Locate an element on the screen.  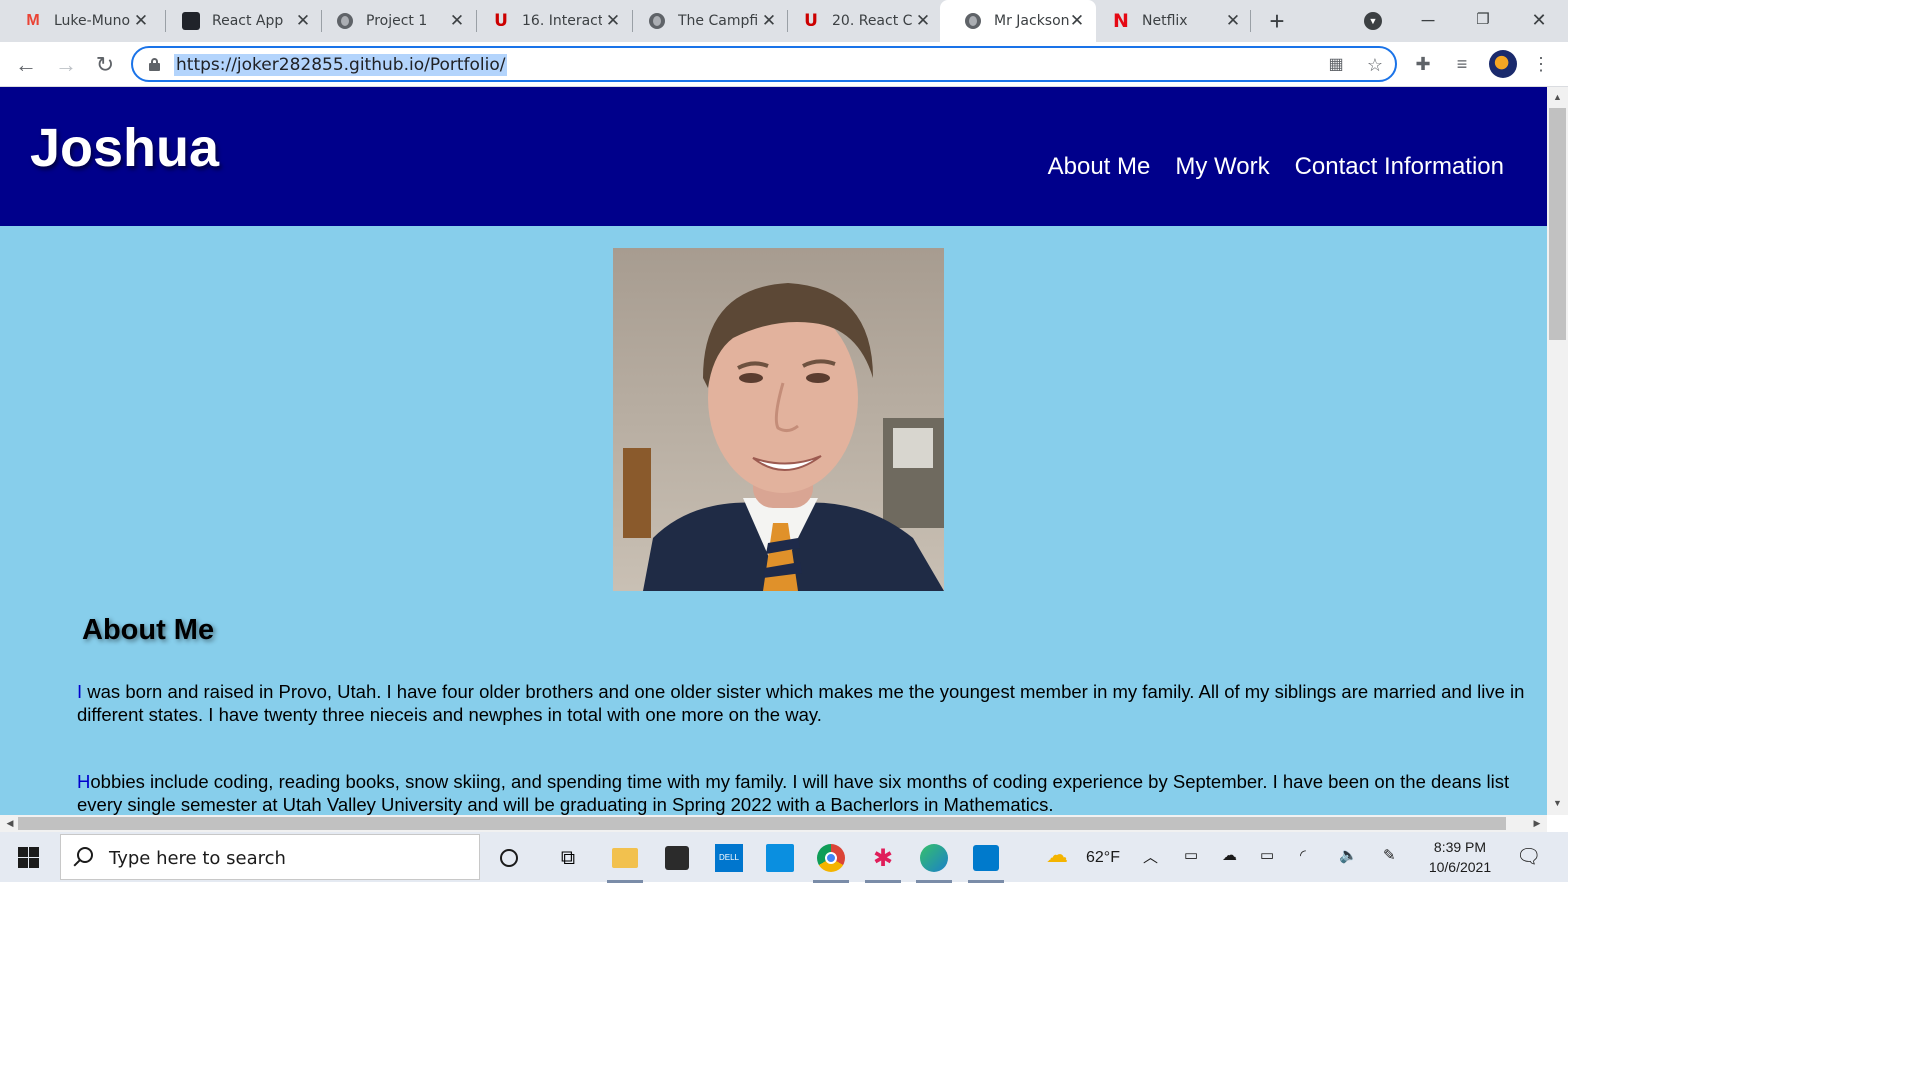
store-icon is located at coordinates (677, 858).